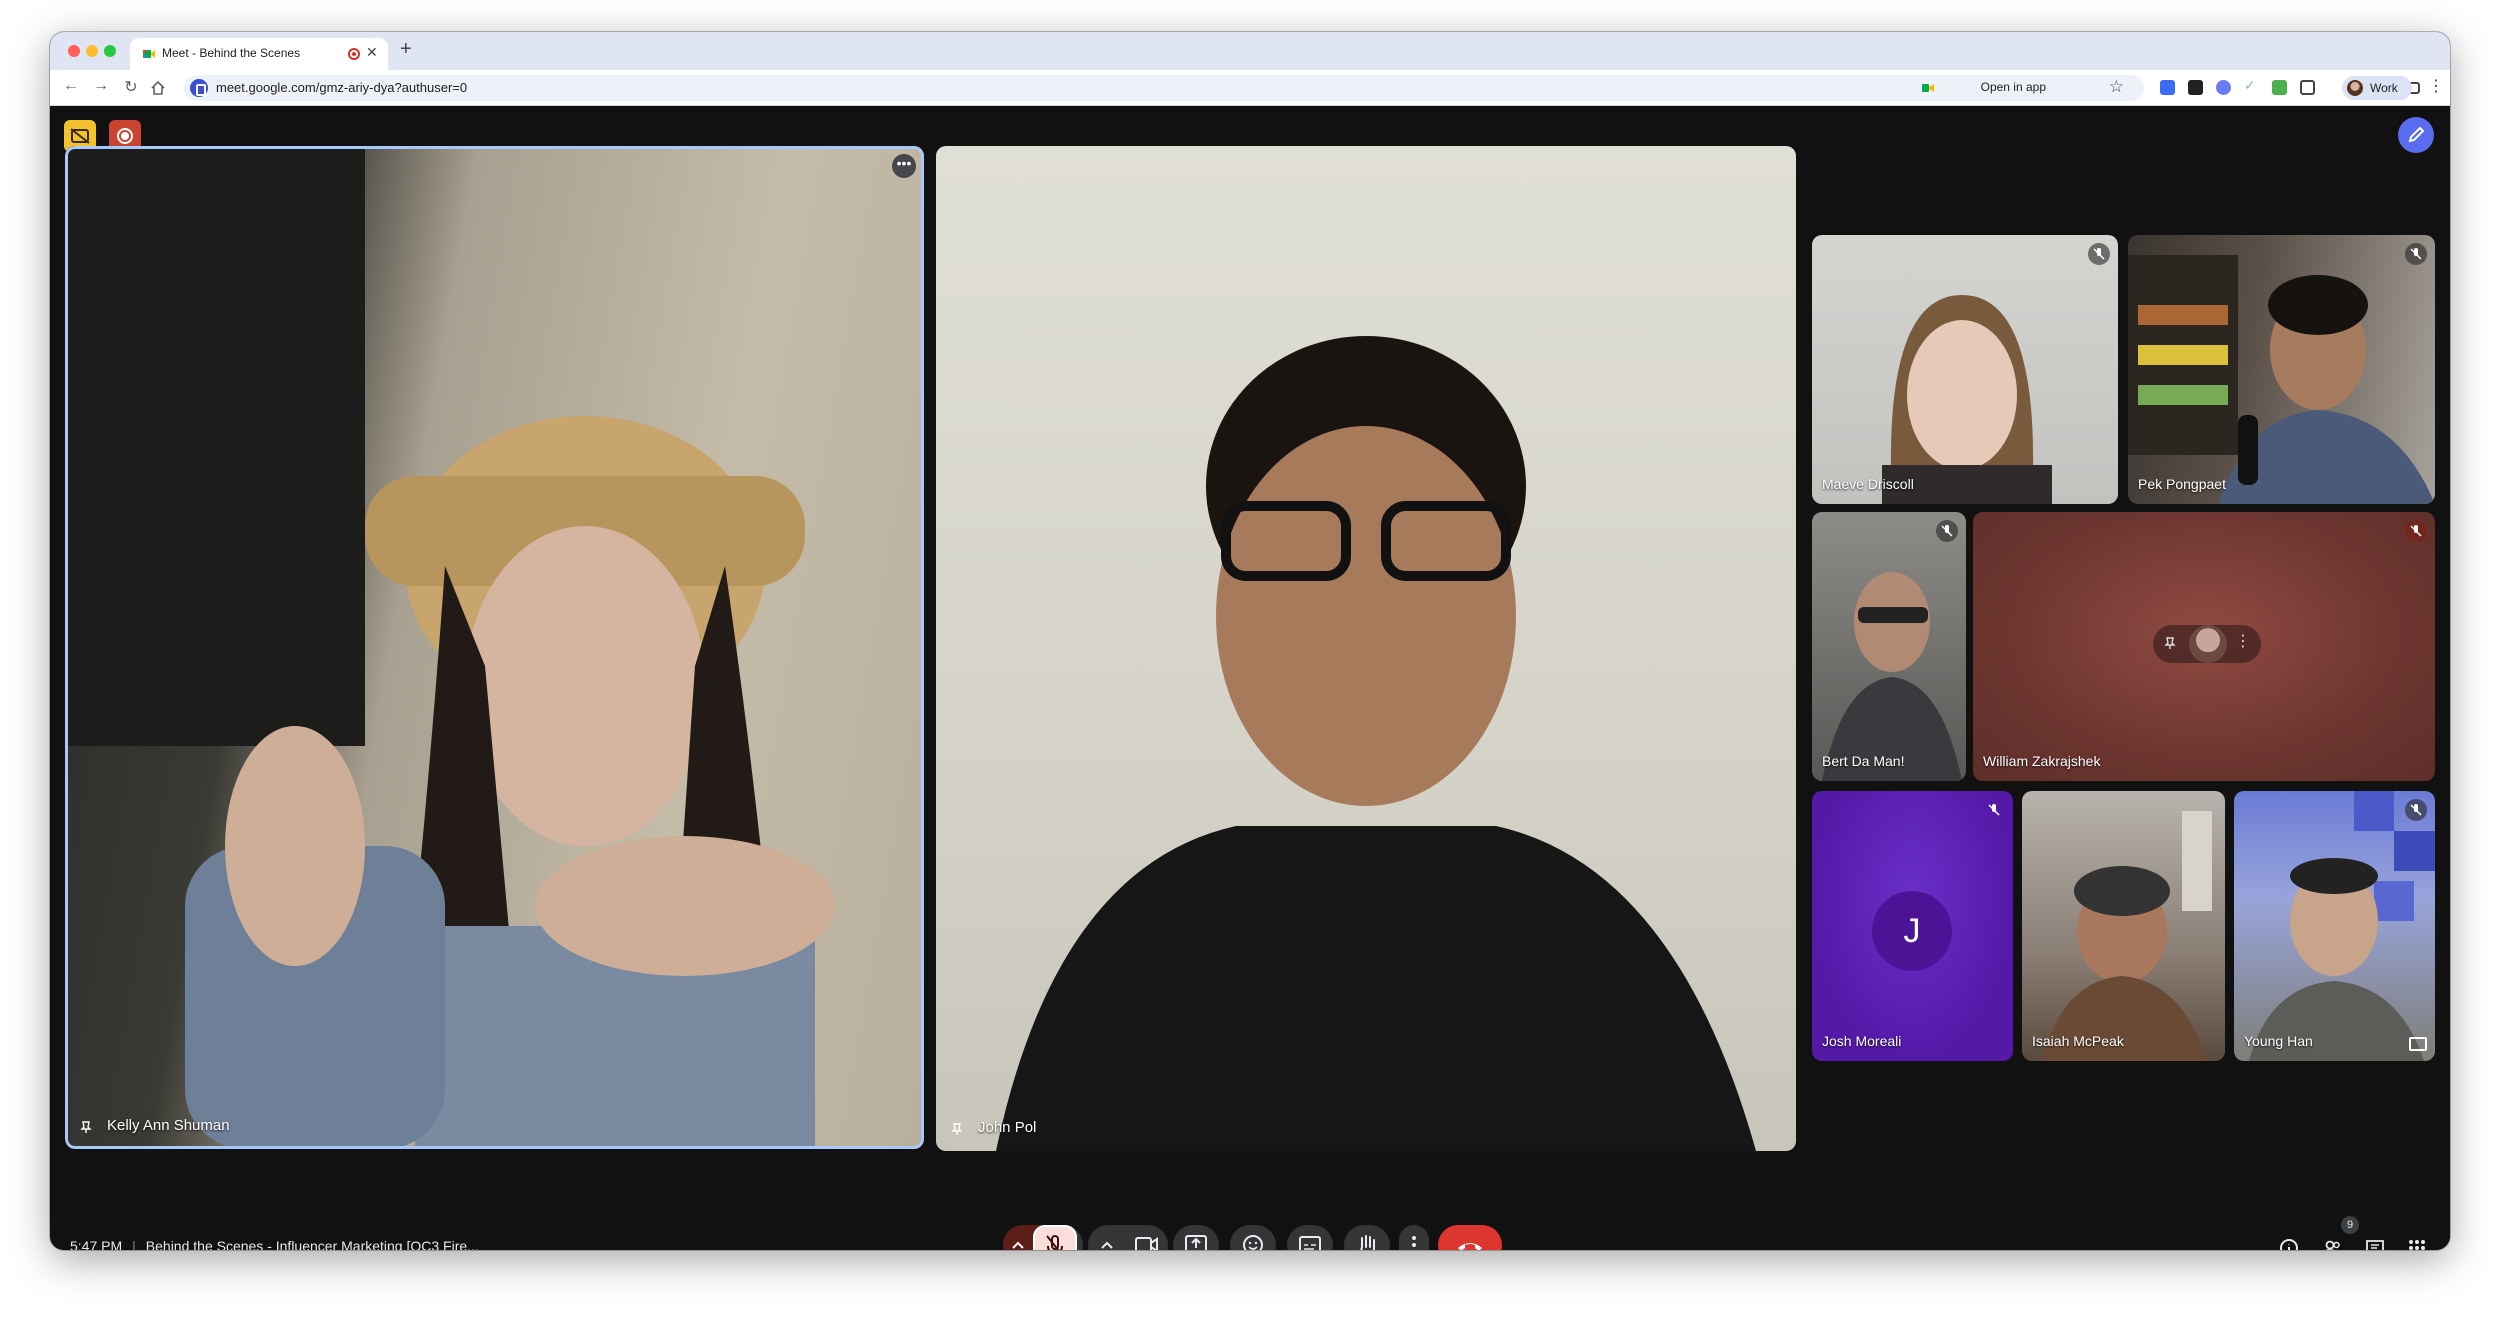  I want to click on more-vert-icon, so click(1414, 1241).